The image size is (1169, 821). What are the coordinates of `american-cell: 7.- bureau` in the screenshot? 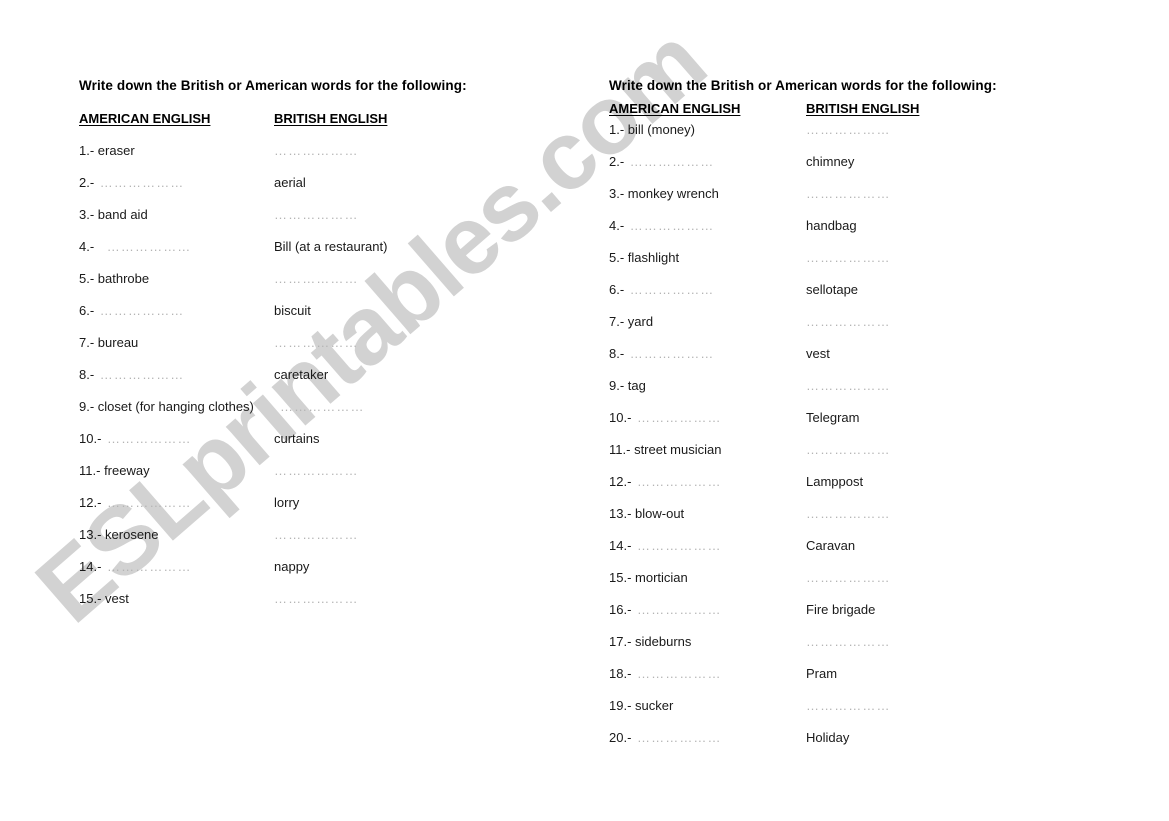 It's located at (108, 343).